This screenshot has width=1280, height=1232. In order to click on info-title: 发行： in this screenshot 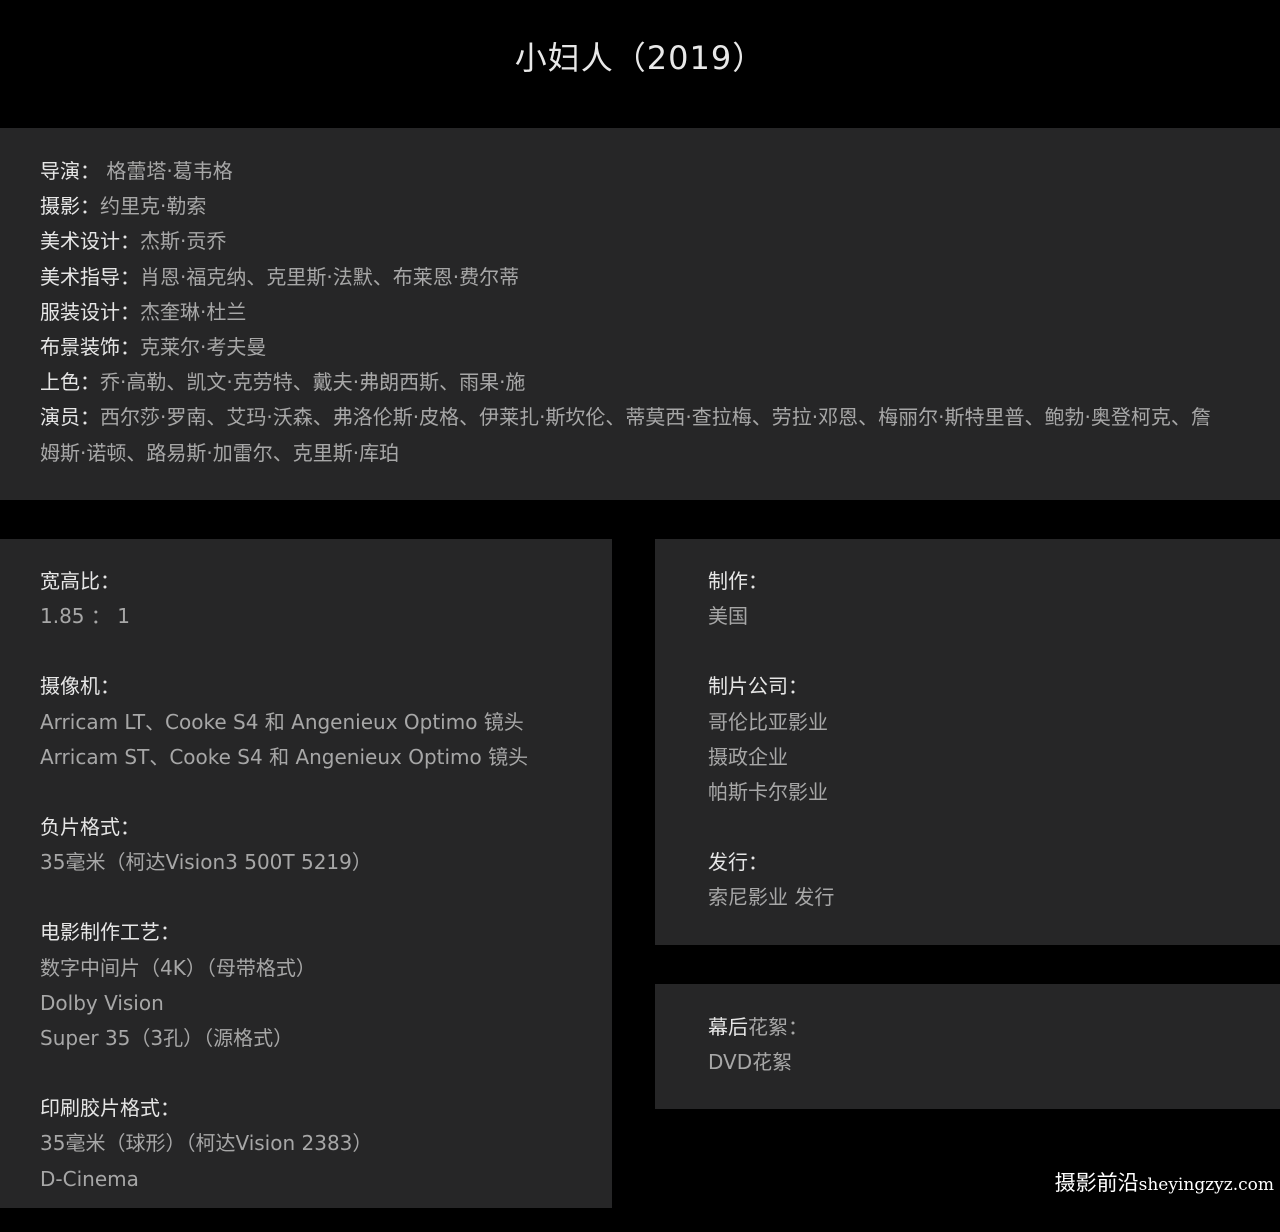, I will do `click(738, 862)`.